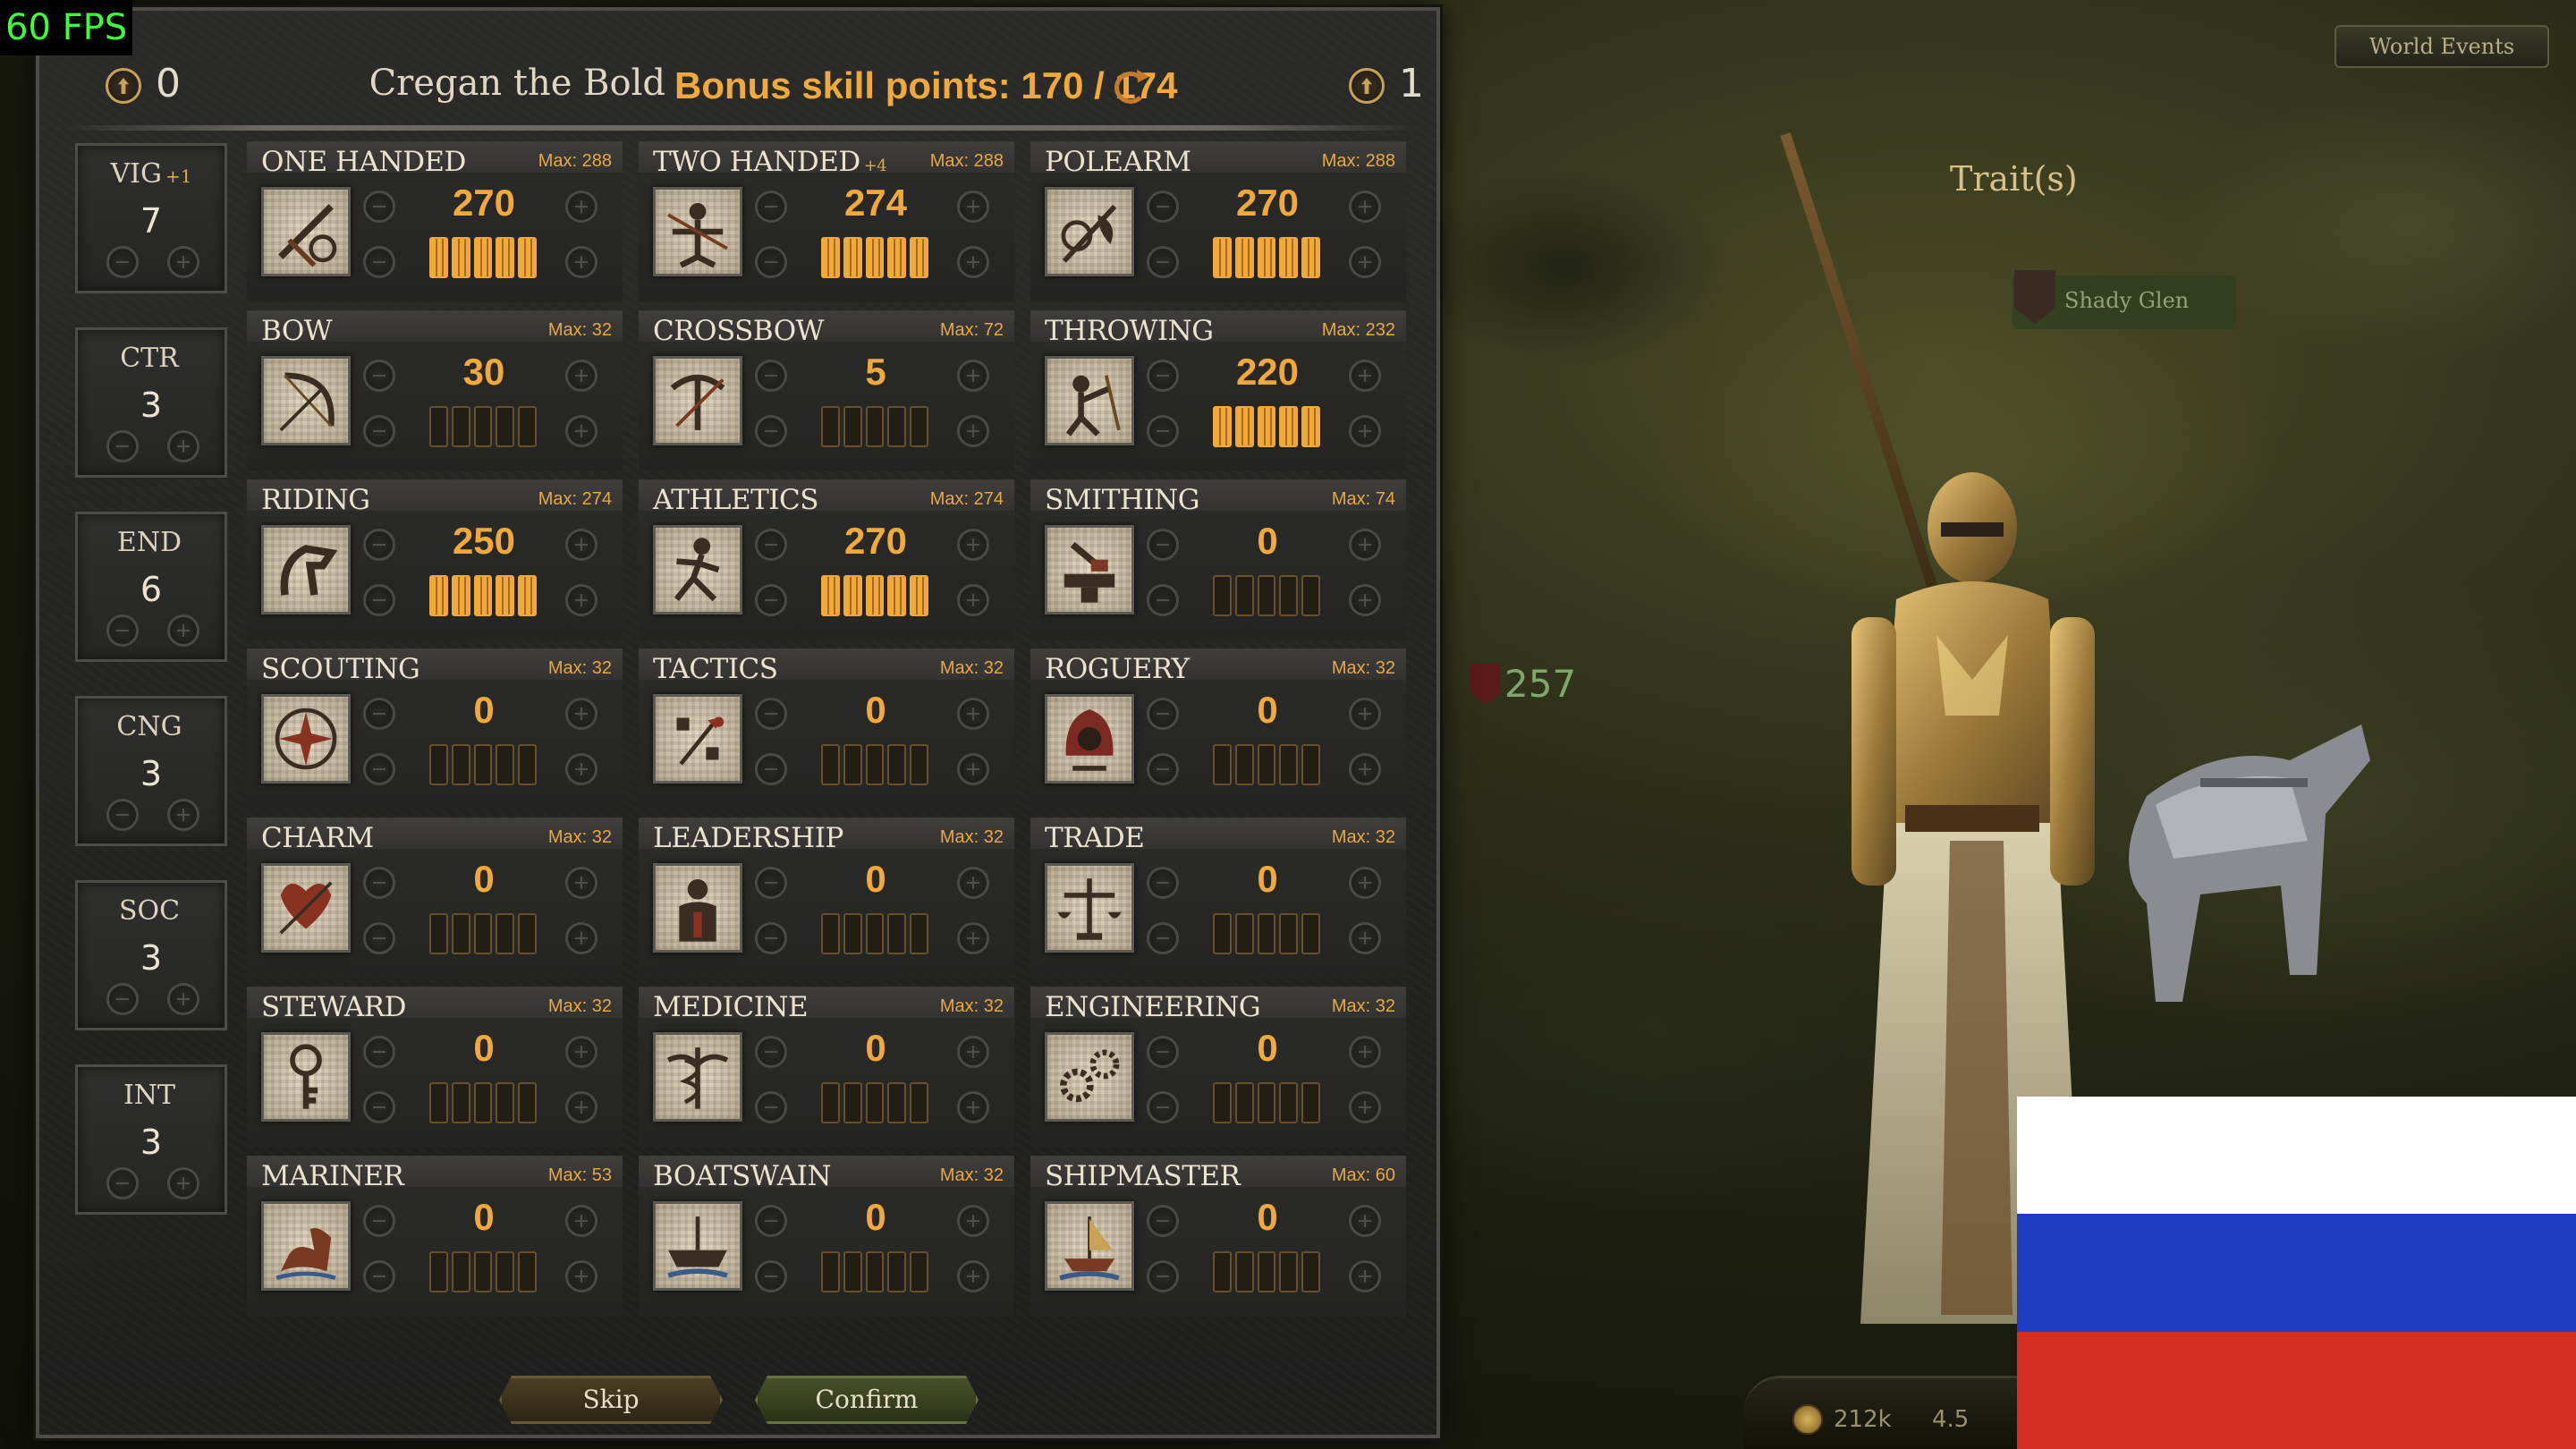  I want to click on skill-shipmaster: SHIPMASTER Max: 60 0, so click(1218, 1236).